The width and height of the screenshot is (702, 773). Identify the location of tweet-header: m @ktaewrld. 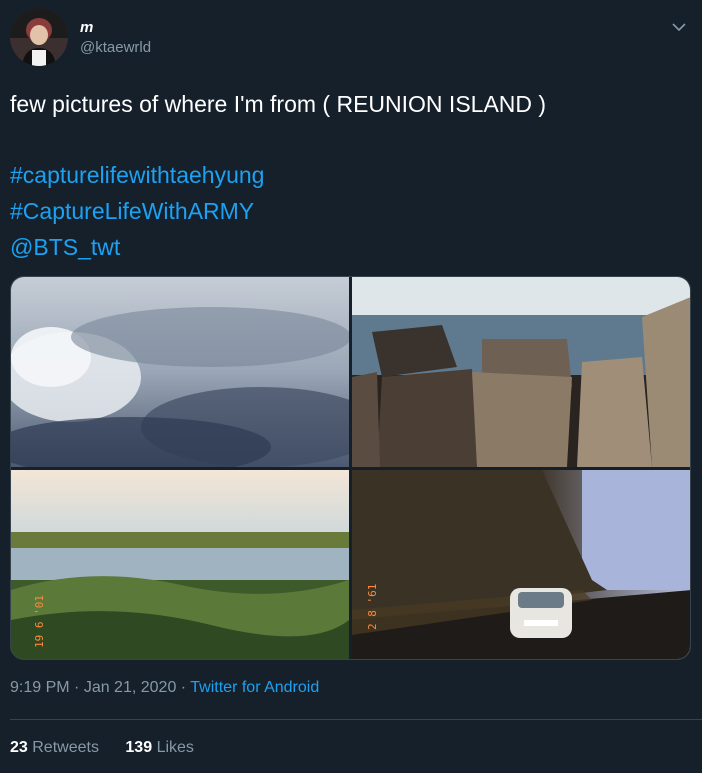
(351, 39).